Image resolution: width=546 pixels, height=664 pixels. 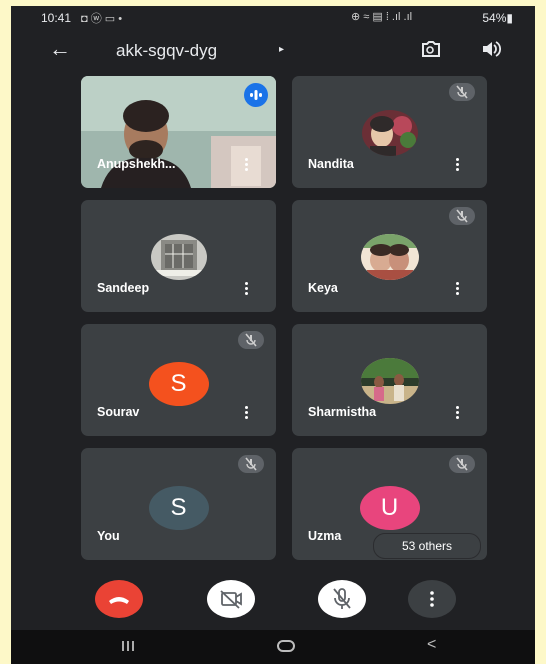 What do you see at coordinates (123, 288) in the screenshot?
I see `participant-name: Sandeep` at bounding box center [123, 288].